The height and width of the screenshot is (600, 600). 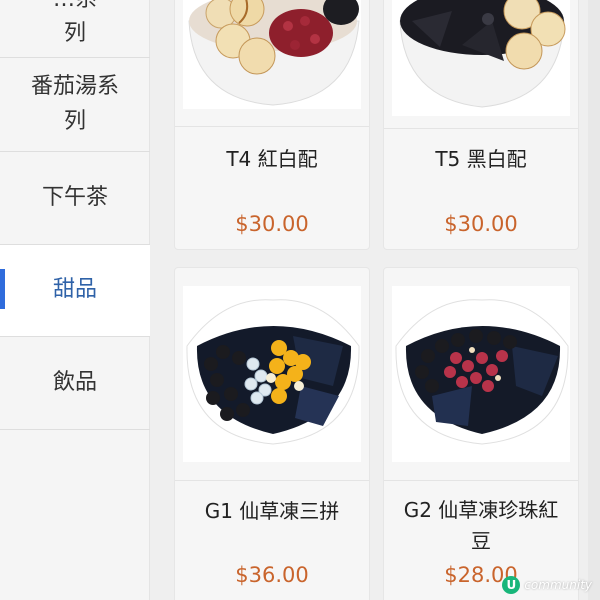 What do you see at coordinates (481, 125) in the screenshot?
I see `product-card: T5 黑白配 $30.00` at bounding box center [481, 125].